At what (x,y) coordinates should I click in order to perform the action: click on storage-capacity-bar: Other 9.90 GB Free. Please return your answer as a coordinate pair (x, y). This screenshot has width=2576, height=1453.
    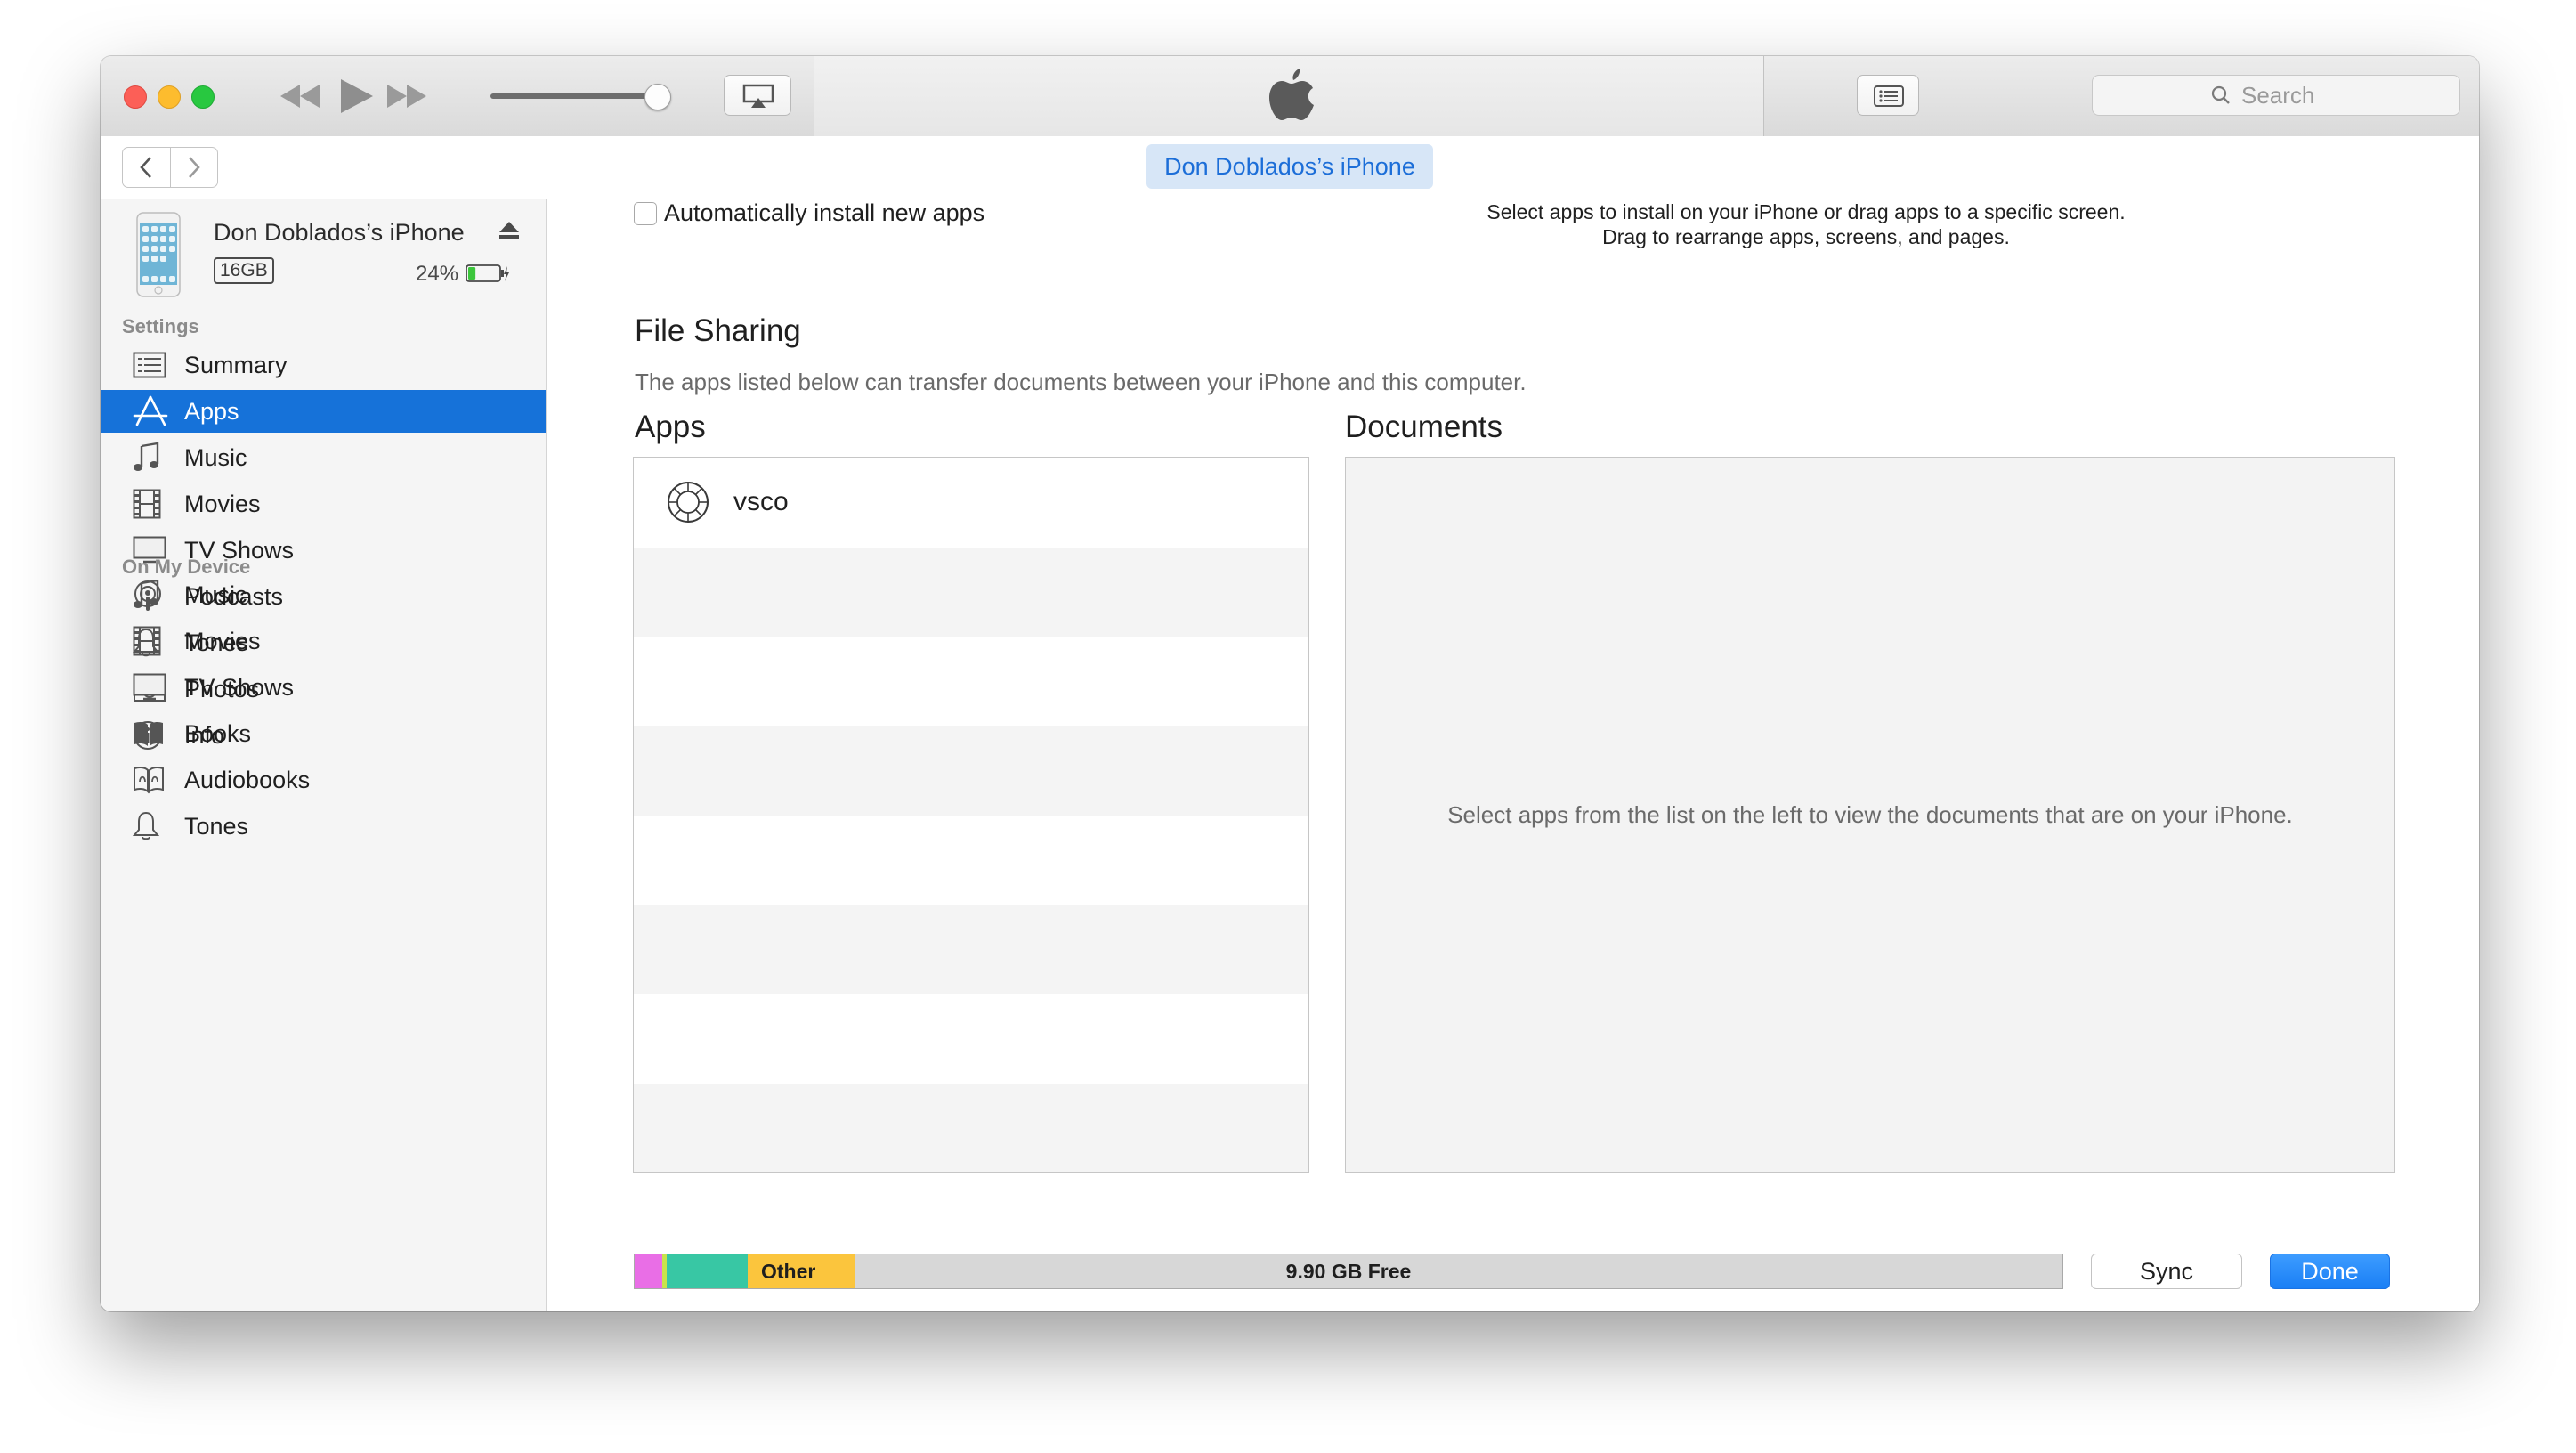
    Looking at the image, I should click on (1348, 1271).